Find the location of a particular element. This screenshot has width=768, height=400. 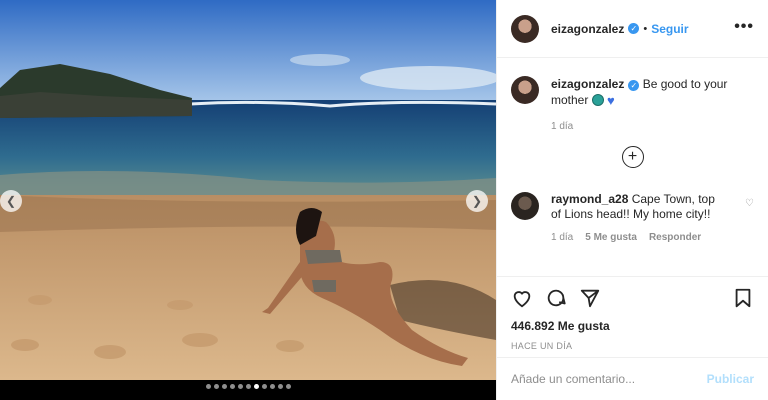

plus-circle-icon: + is located at coordinates (632, 156).